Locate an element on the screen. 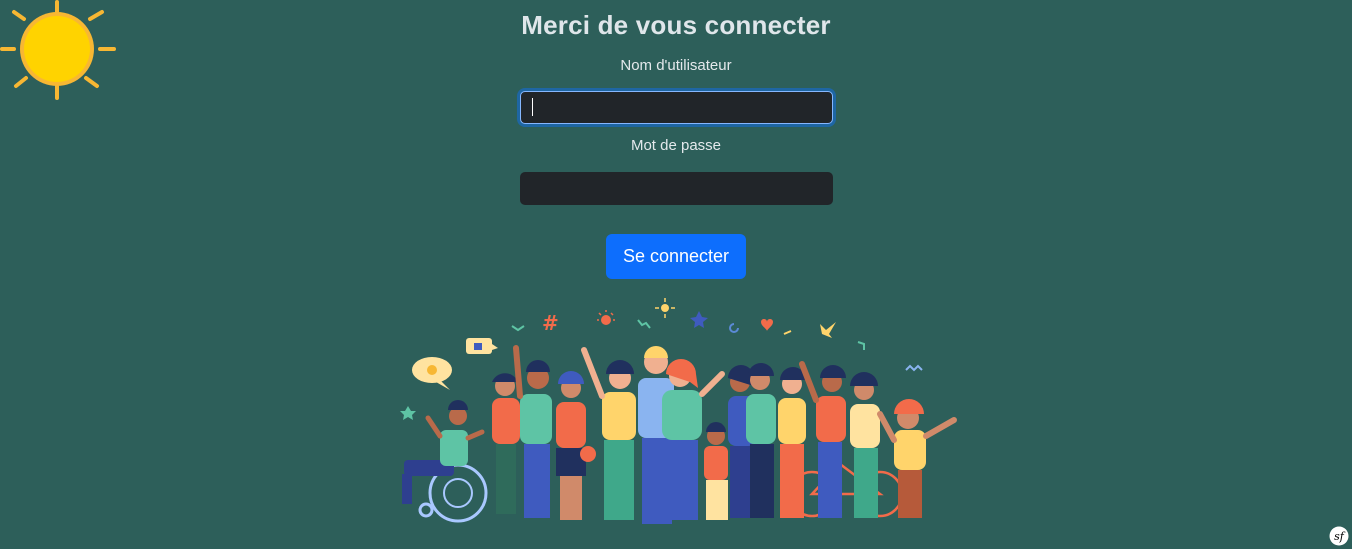 Image resolution: width=1352 pixels, height=549 pixels. username-label: Nom d'utilisateur is located at coordinates (676, 65).